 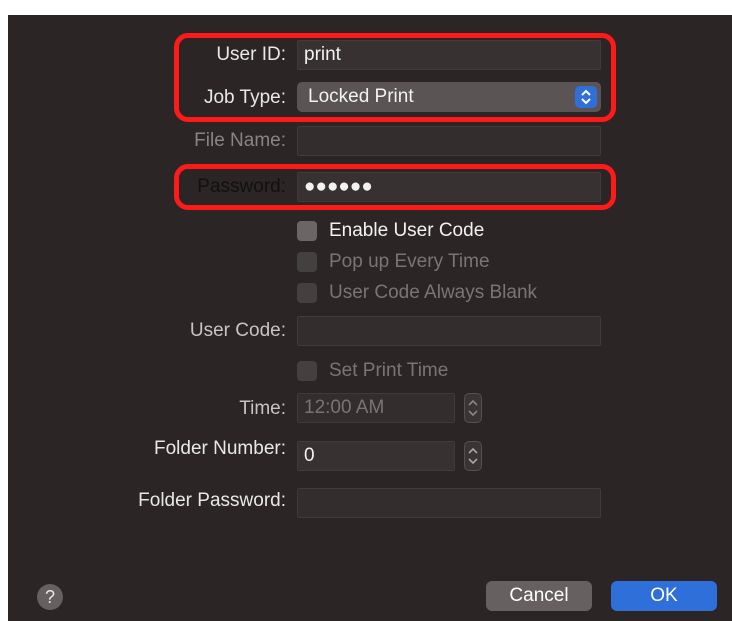 What do you see at coordinates (262, 408) in the screenshot?
I see `time-label: Time:` at bounding box center [262, 408].